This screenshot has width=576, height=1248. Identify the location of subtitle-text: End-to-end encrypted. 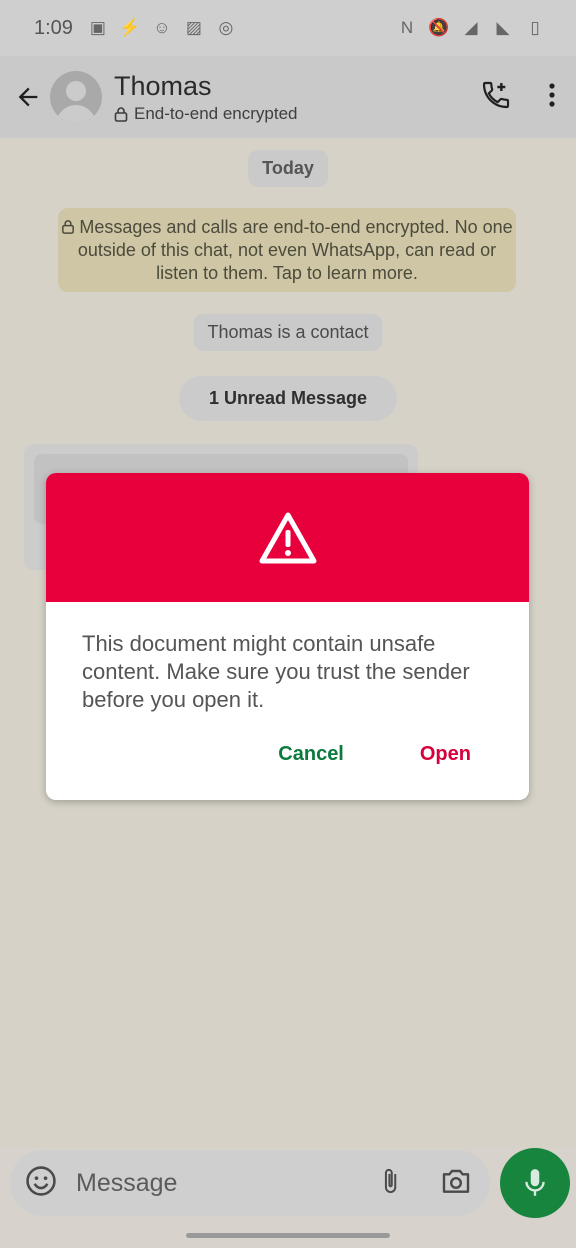
(216, 113).